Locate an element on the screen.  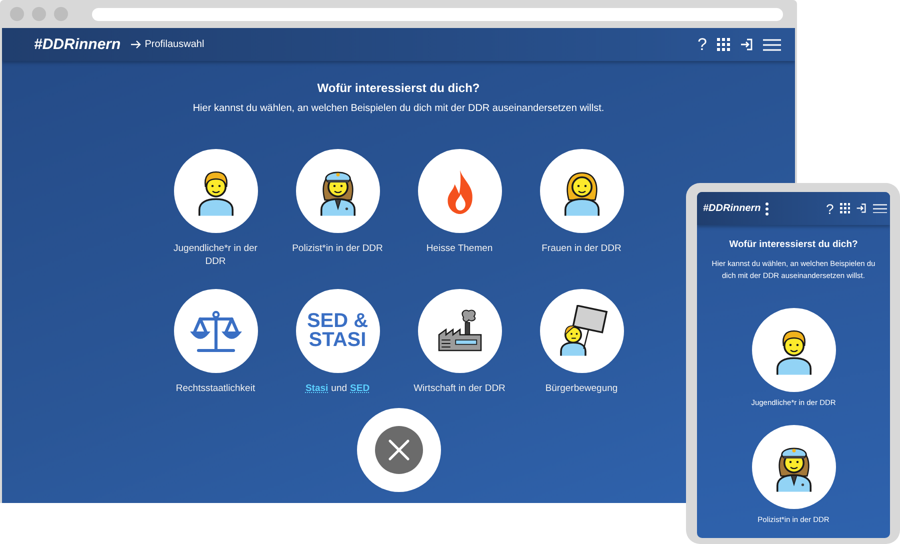
profile-label: Rechtsstaatlichkeit is located at coordinates (216, 388).